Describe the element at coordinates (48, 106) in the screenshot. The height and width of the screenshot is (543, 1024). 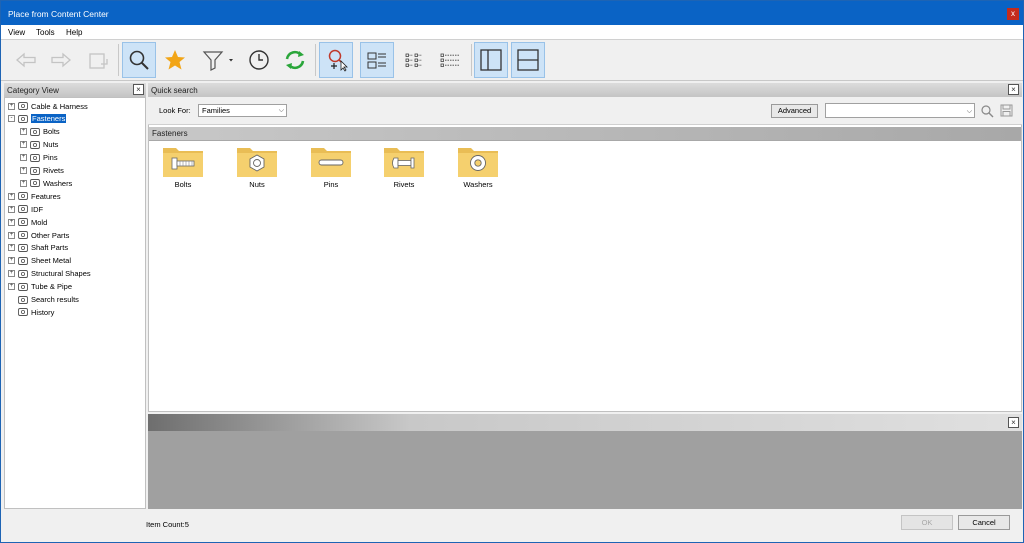
I see `tree-item-cable-harness: + Cable & Harness` at that location.